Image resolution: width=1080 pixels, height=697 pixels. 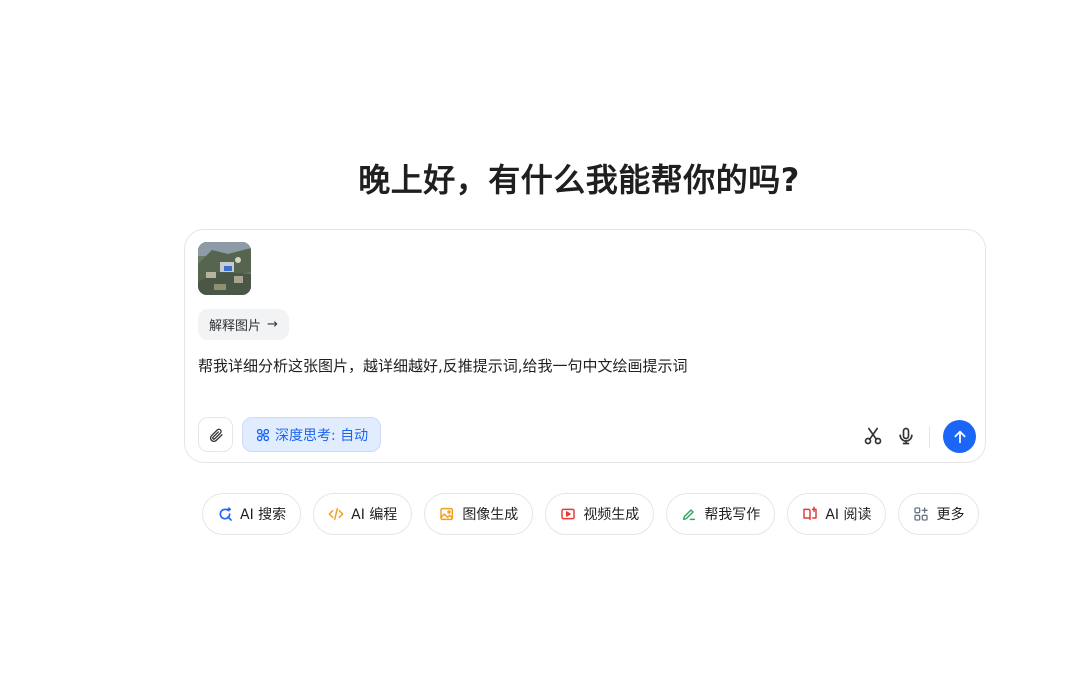 What do you see at coordinates (689, 515) in the screenshot?
I see `pen-icon` at bounding box center [689, 515].